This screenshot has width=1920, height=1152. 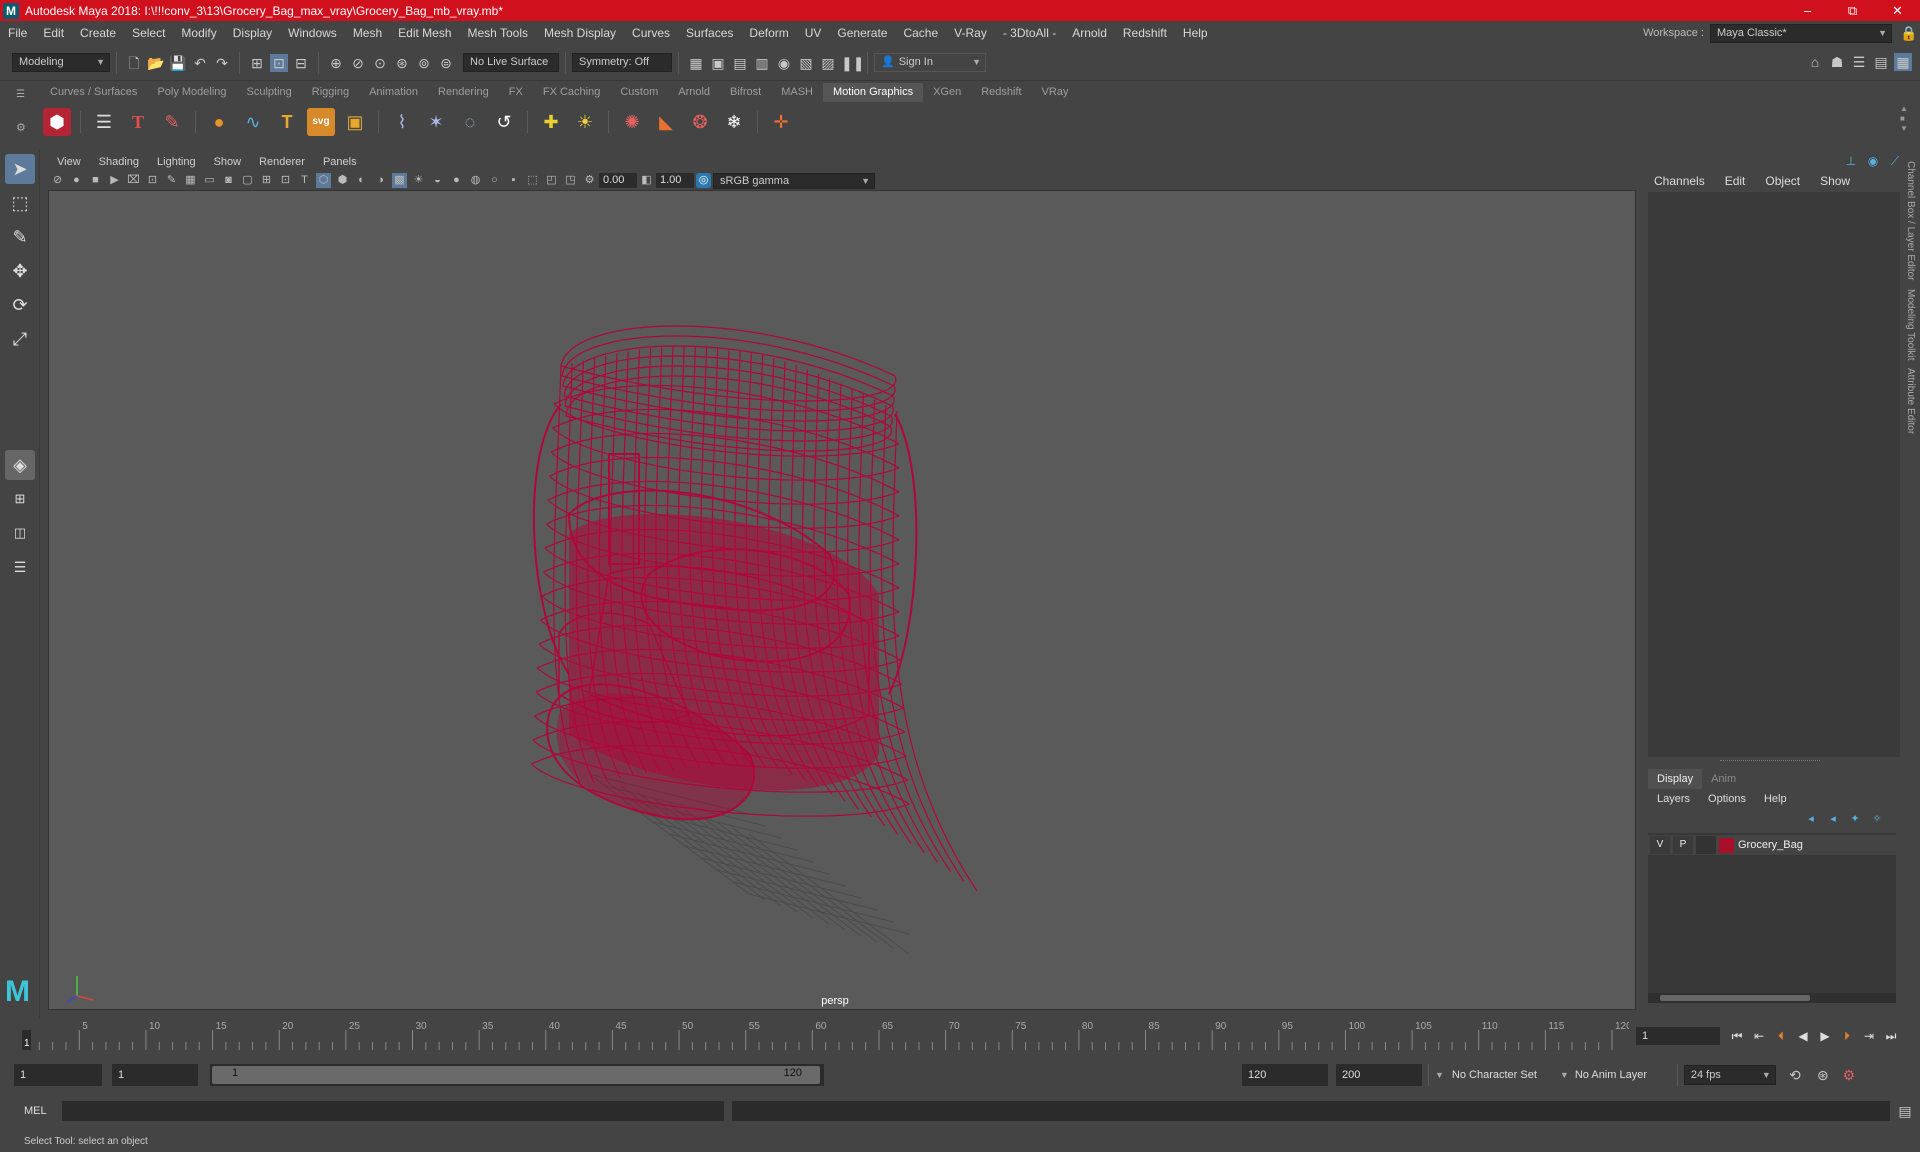 What do you see at coordinates (424, 63) in the screenshot?
I see `snap-surface-icon: ⊚` at bounding box center [424, 63].